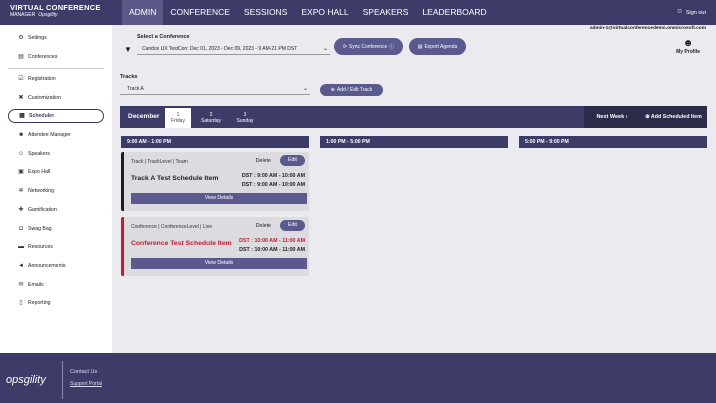 The width and height of the screenshot is (716, 403). What do you see at coordinates (344, 46) in the screenshot?
I see `sync-icon: ⟳` at bounding box center [344, 46].